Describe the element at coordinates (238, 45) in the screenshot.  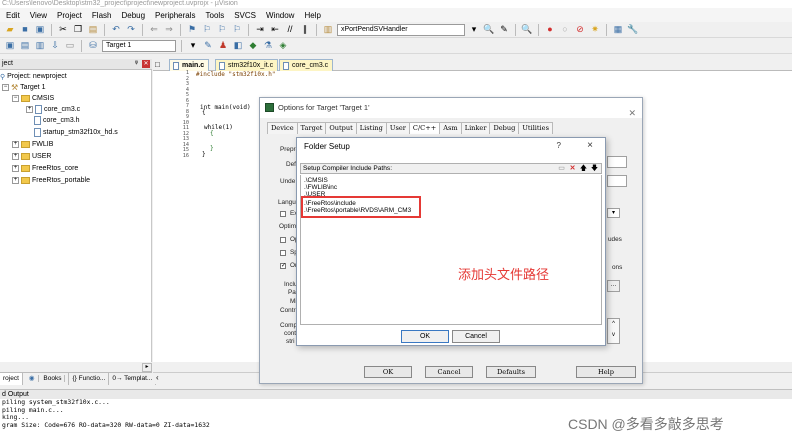
I see `manage-components-icon: ◧` at that location.